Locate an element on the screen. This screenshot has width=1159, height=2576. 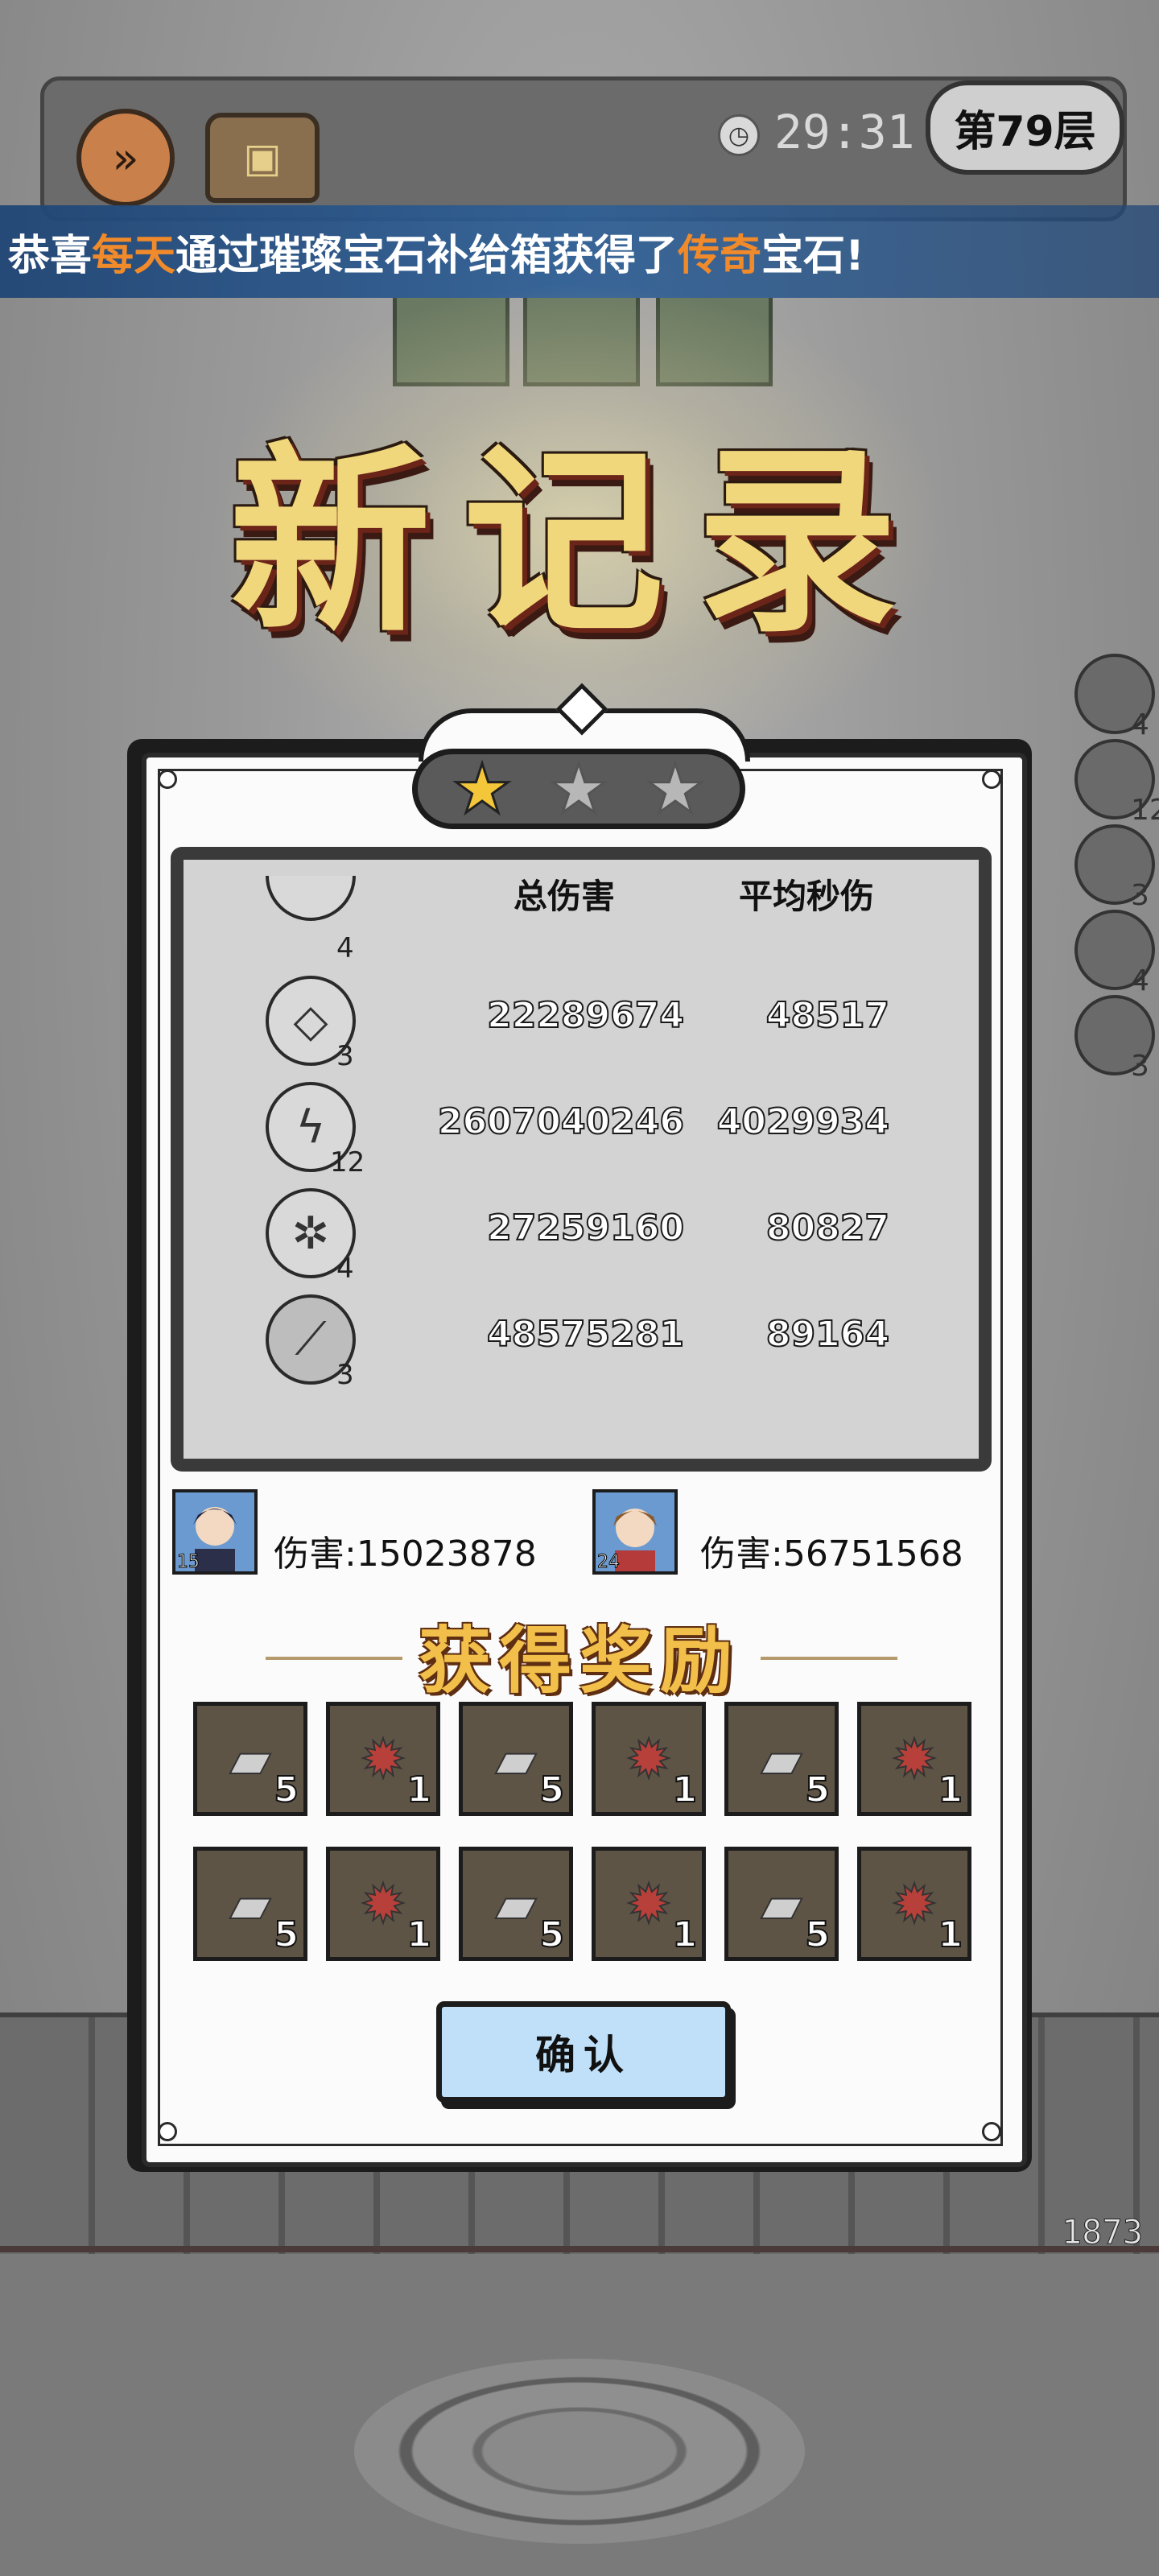
clock-icon: ◷ is located at coordinates (739, 135).